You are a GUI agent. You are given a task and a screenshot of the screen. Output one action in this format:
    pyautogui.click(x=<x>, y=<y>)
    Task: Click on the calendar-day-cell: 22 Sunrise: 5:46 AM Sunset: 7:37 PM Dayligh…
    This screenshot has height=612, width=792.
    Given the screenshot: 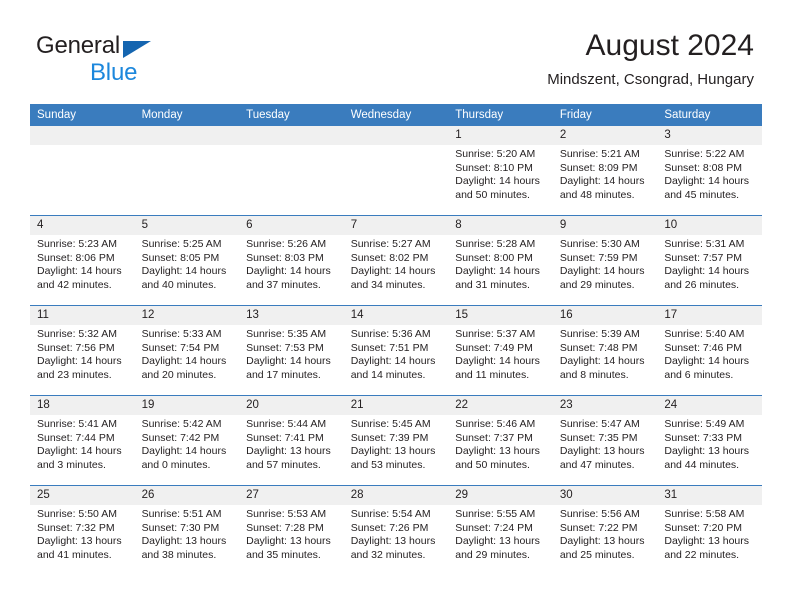 What is the action you would take?
    pyautogui.click(x=500, y=440)
    